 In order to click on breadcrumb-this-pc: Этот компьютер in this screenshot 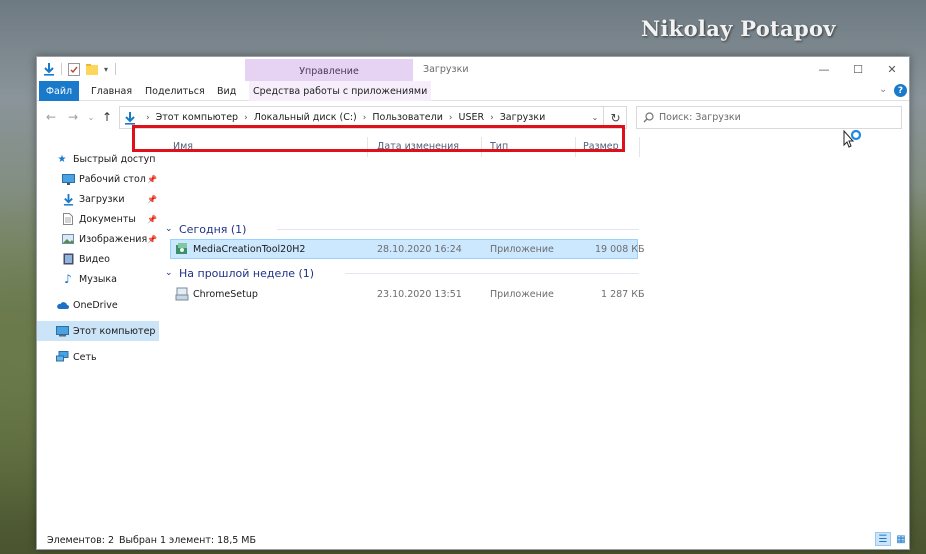, I will do `click(197, 117)`.